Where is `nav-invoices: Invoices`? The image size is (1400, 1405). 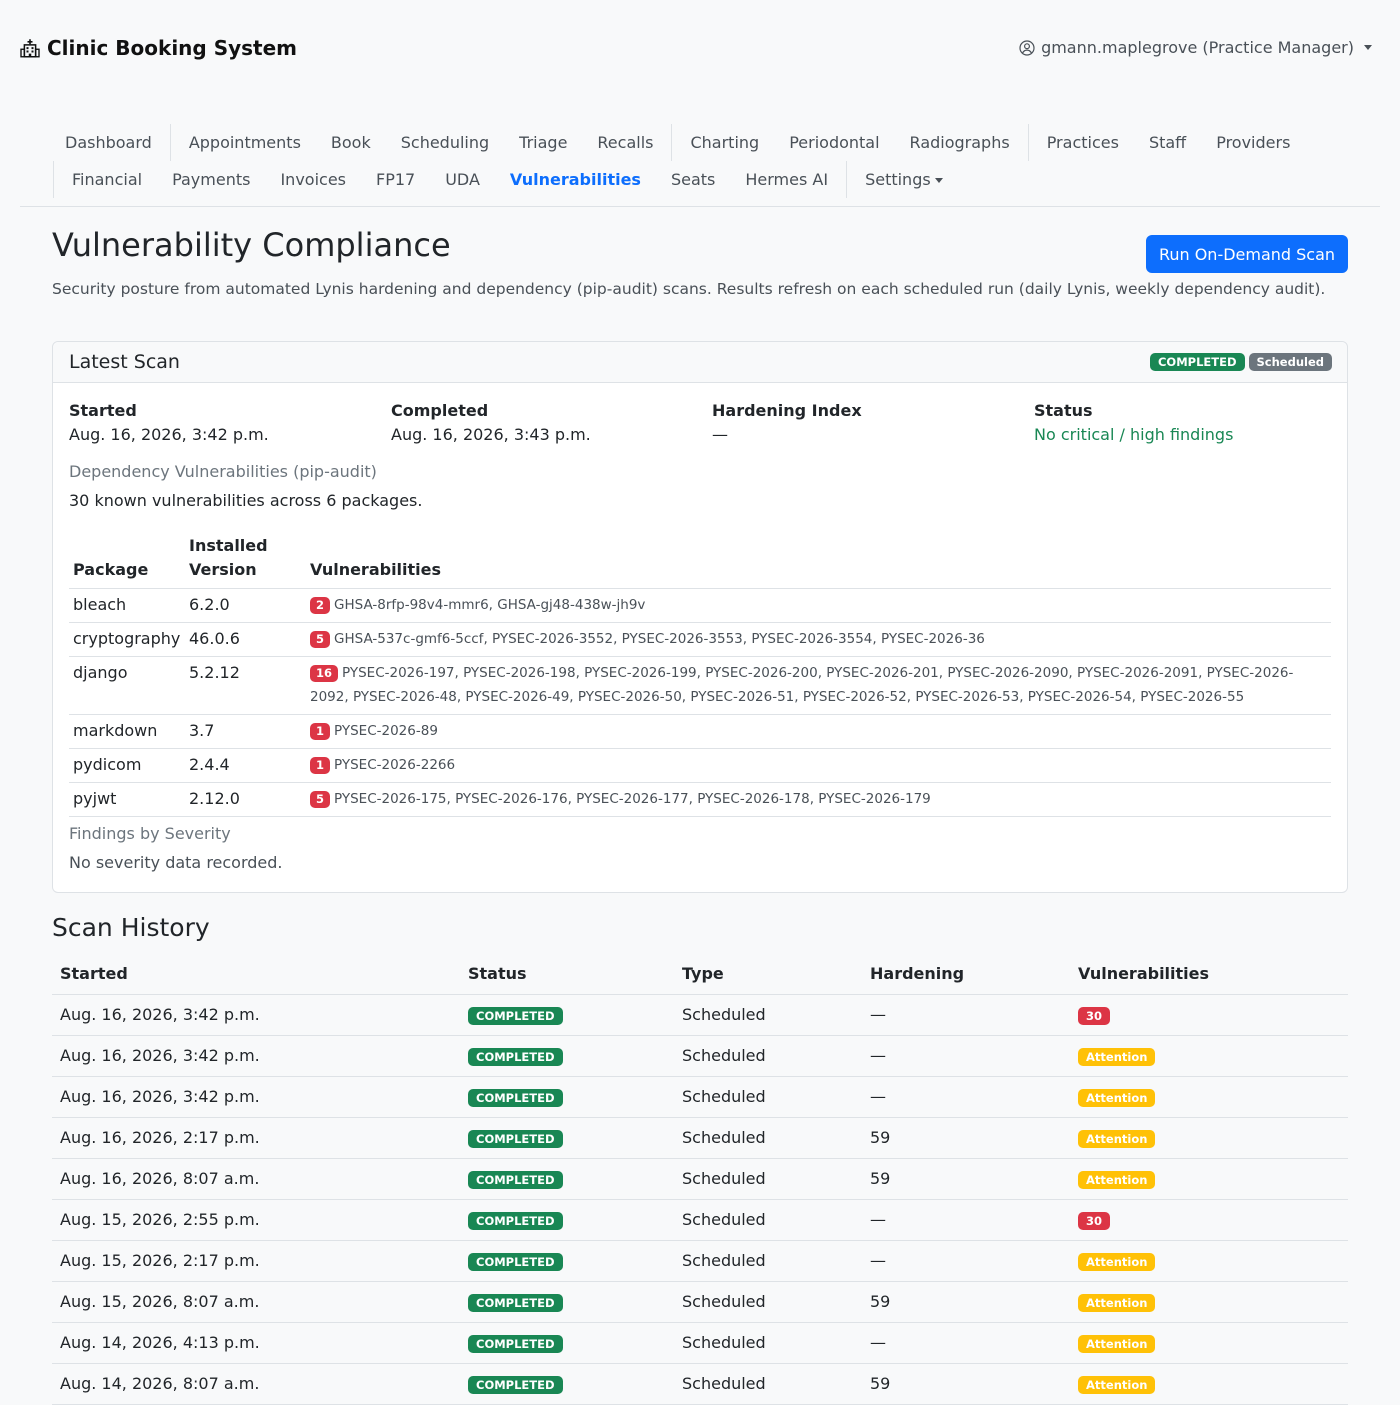 nav-invoices: Invoices is located at coordinates (313, 179).